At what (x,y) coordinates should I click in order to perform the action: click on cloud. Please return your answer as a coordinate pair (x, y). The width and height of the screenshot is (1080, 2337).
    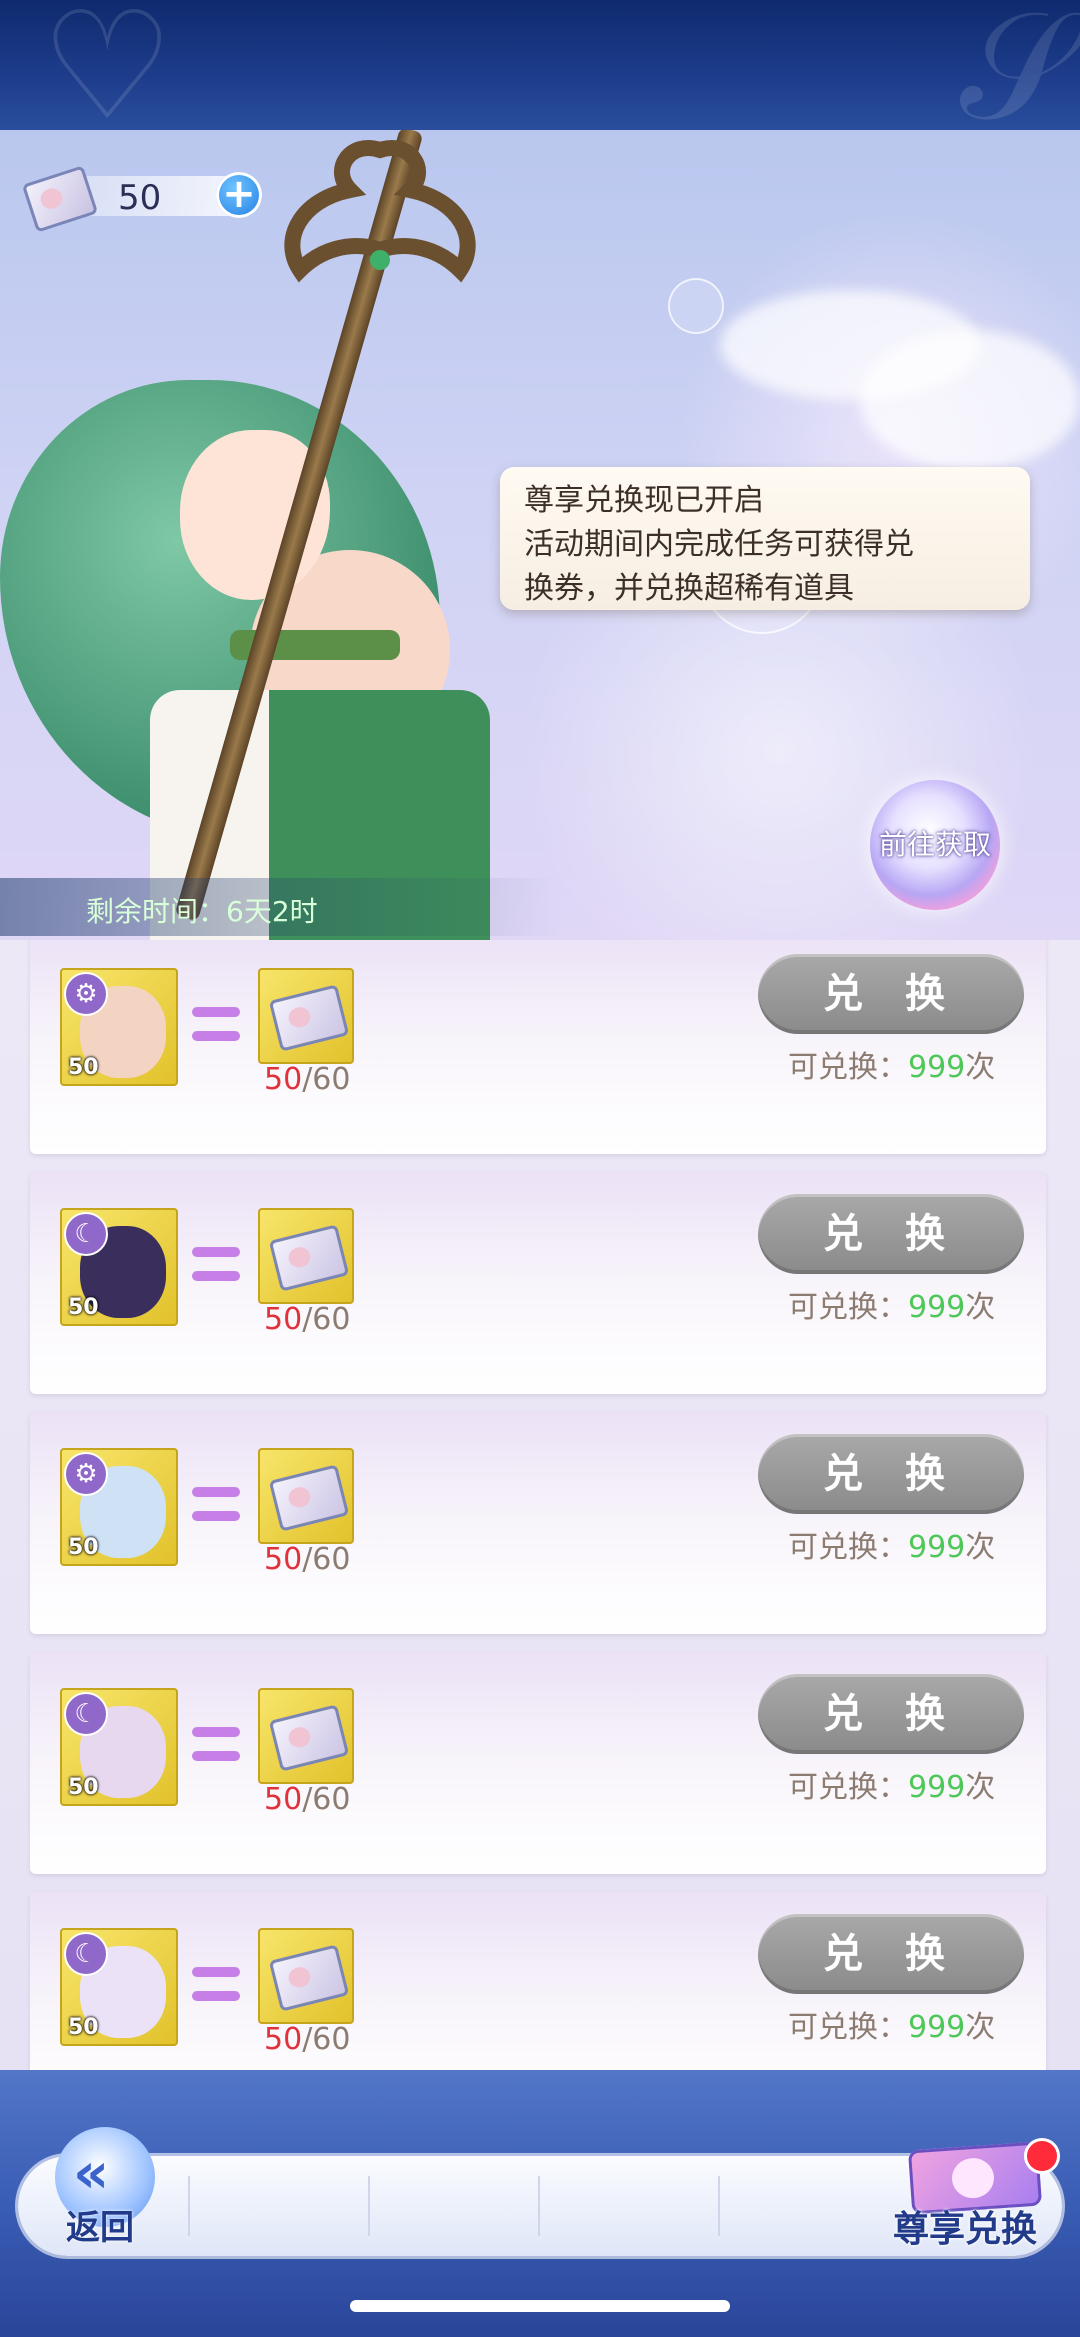
    Looking at the image, I should click on (970, 400).